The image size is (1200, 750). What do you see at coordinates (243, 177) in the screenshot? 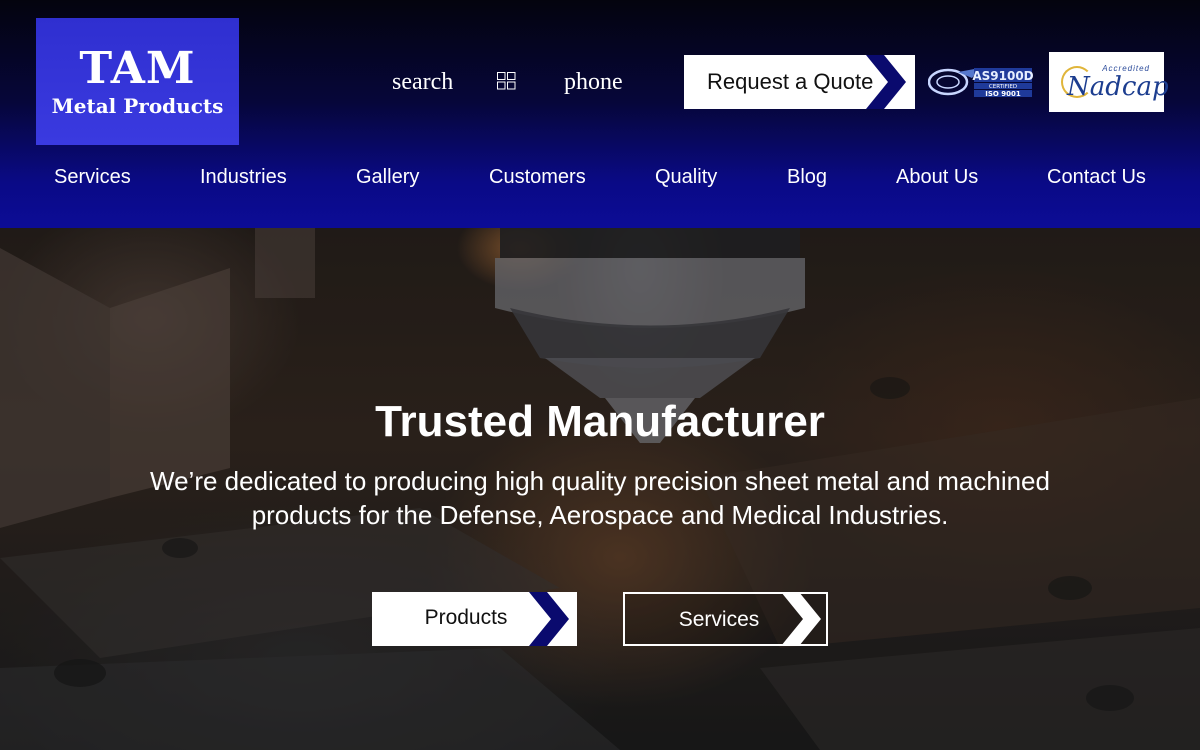
I see `nav-item-industries: Industries` at bounding box center [243, 177].